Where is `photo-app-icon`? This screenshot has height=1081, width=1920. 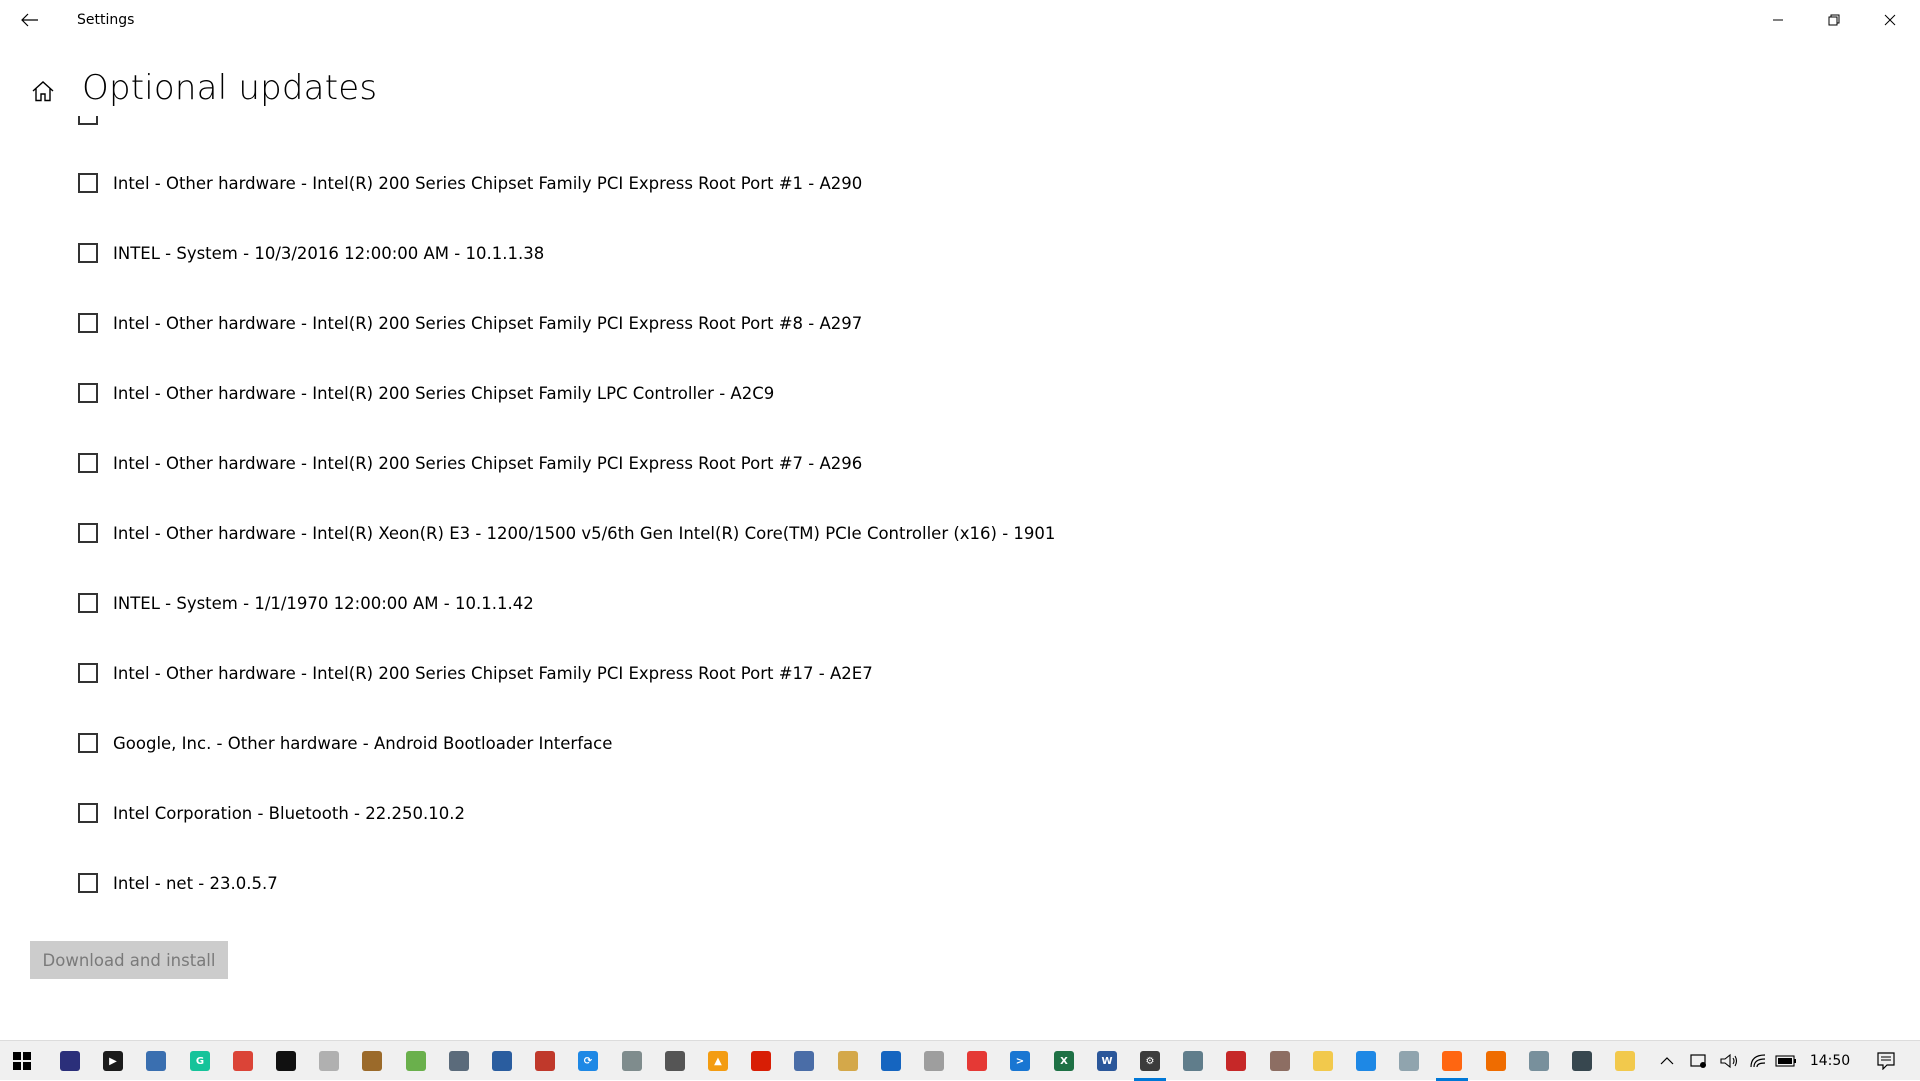 photo-app-icon is located at coordinates (1582, 1061).